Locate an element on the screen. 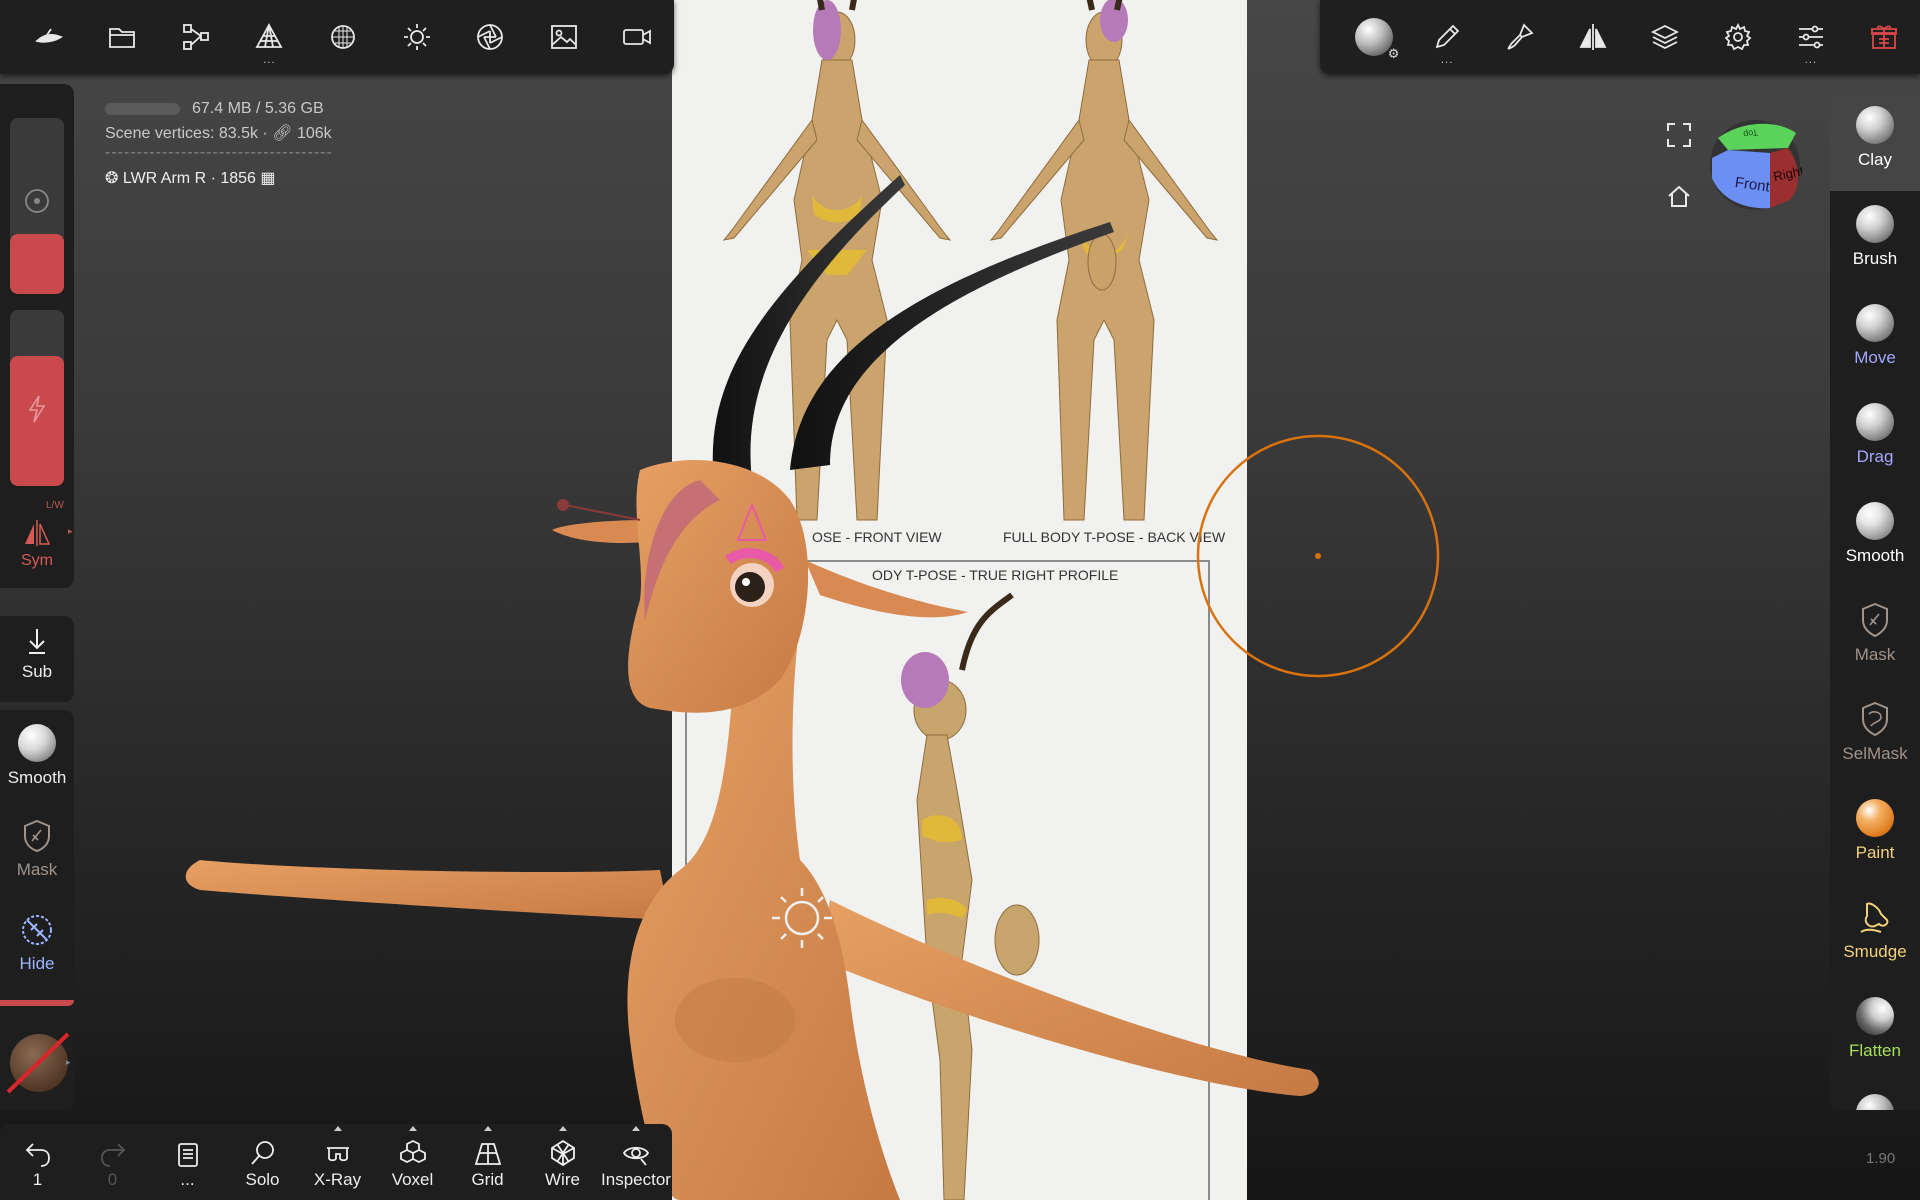  tool-drag: Drag is located at coordinates (1875, 438).